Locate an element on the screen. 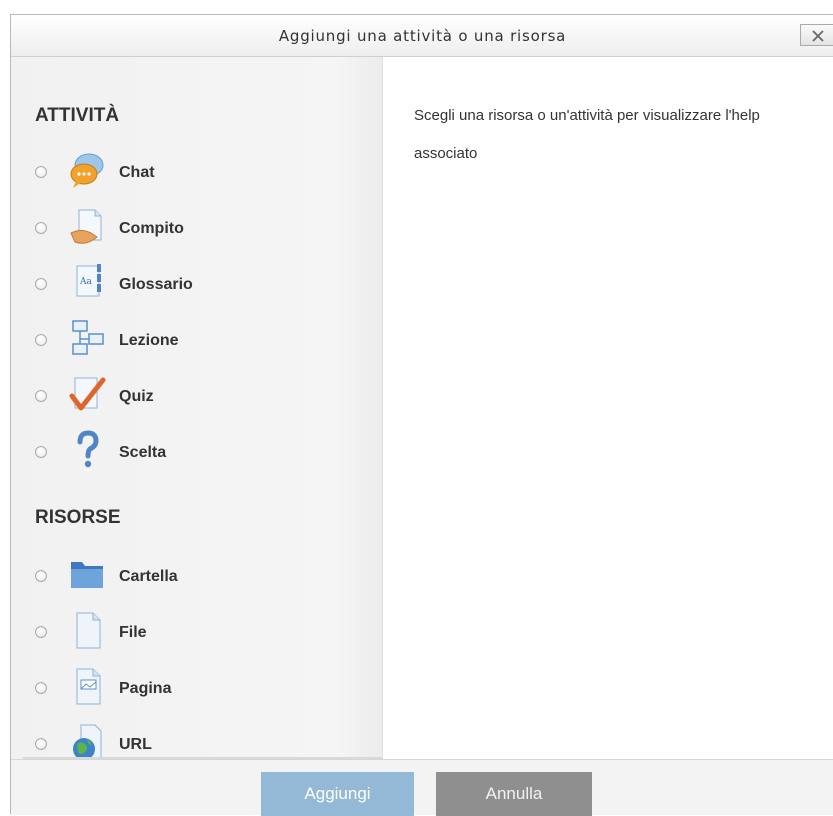  option-pagina: Pagina is located at coordinates (200, 687).